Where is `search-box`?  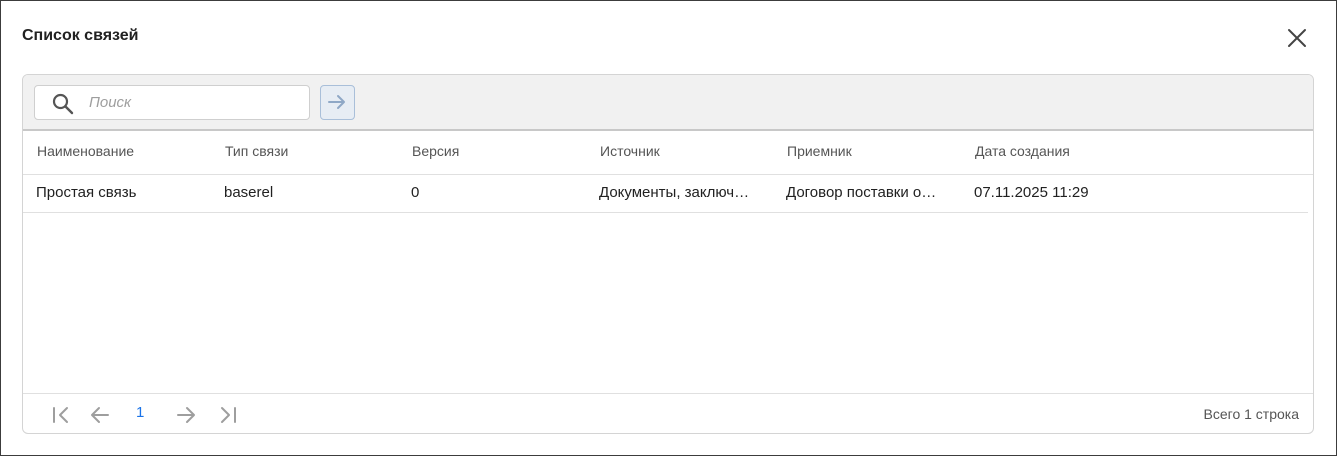 search-box is located at coordinates (172, 102).